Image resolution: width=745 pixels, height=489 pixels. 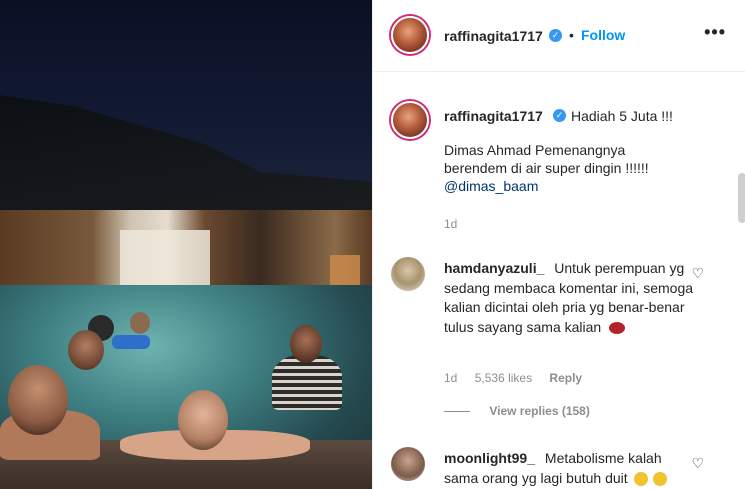 I want to click on caption-username: raffinagita1717, so click(x=493, y=116).